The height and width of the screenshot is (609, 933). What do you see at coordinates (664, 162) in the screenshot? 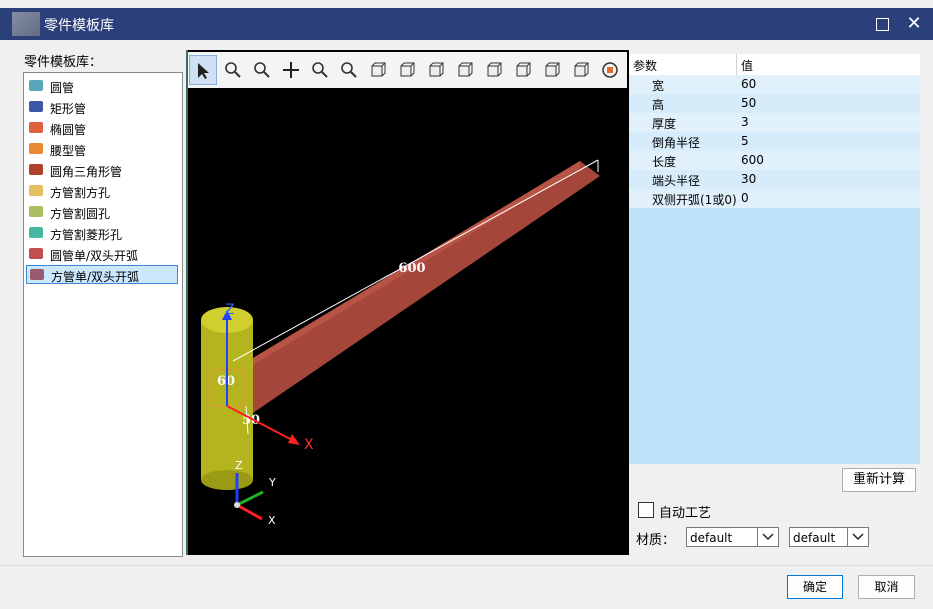
I see `param-key: 长度` at bounding box center [664, 162].